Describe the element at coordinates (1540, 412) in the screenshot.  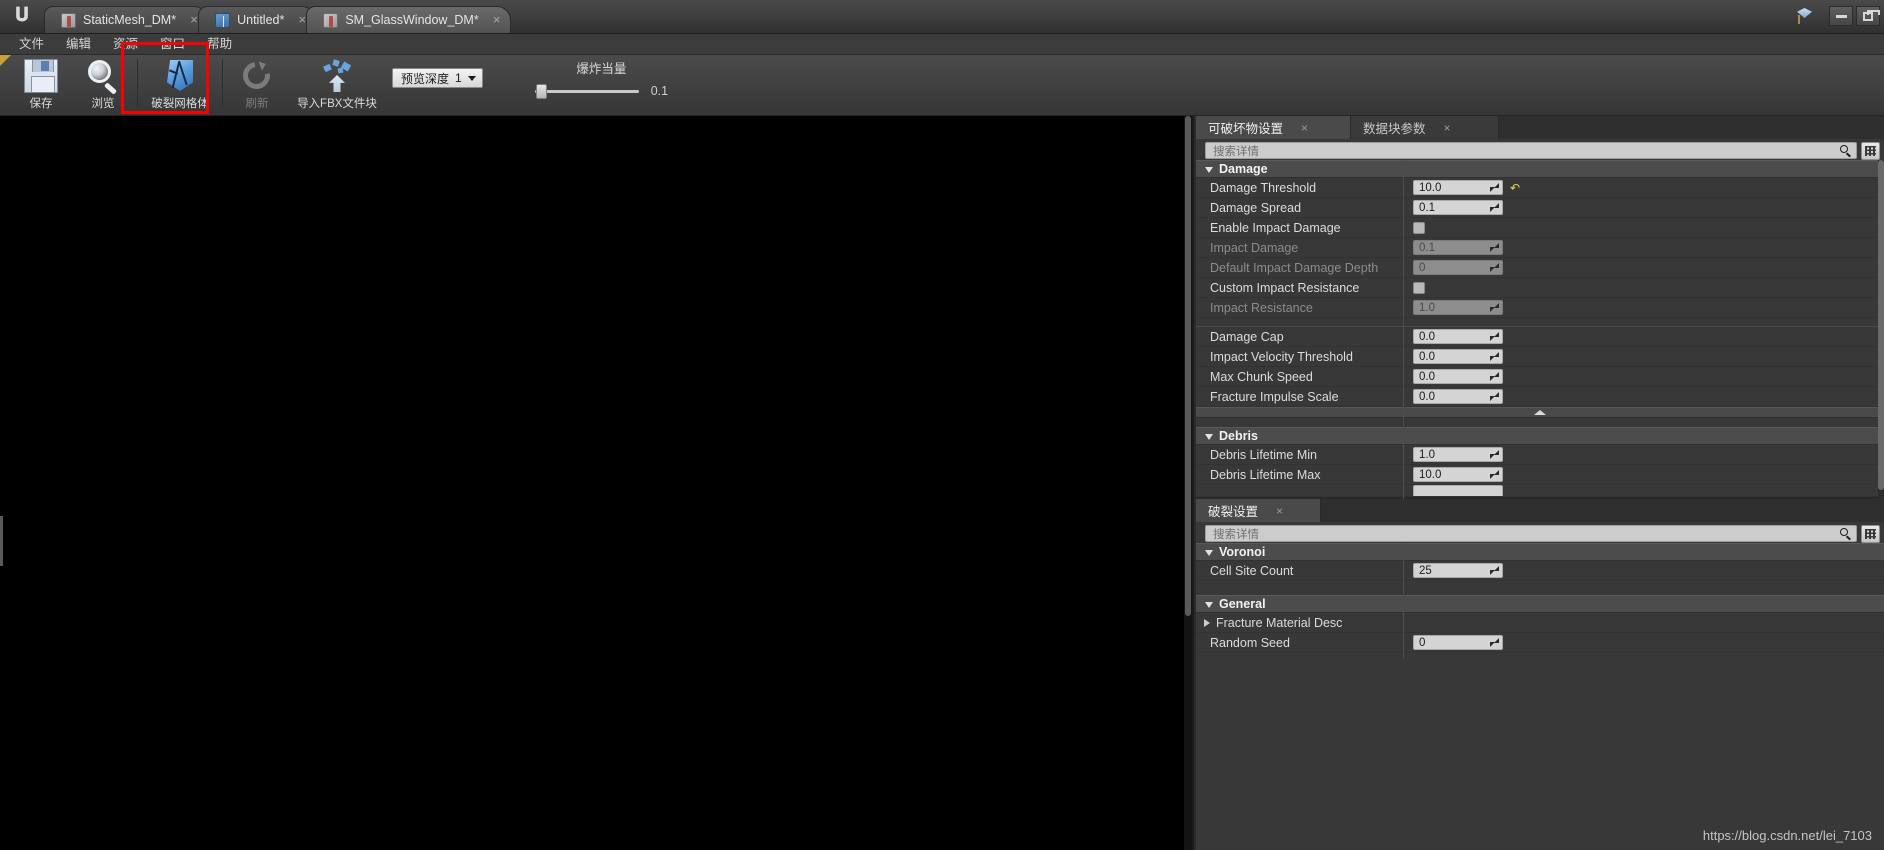
I see `section-collapse-handle` at that location.